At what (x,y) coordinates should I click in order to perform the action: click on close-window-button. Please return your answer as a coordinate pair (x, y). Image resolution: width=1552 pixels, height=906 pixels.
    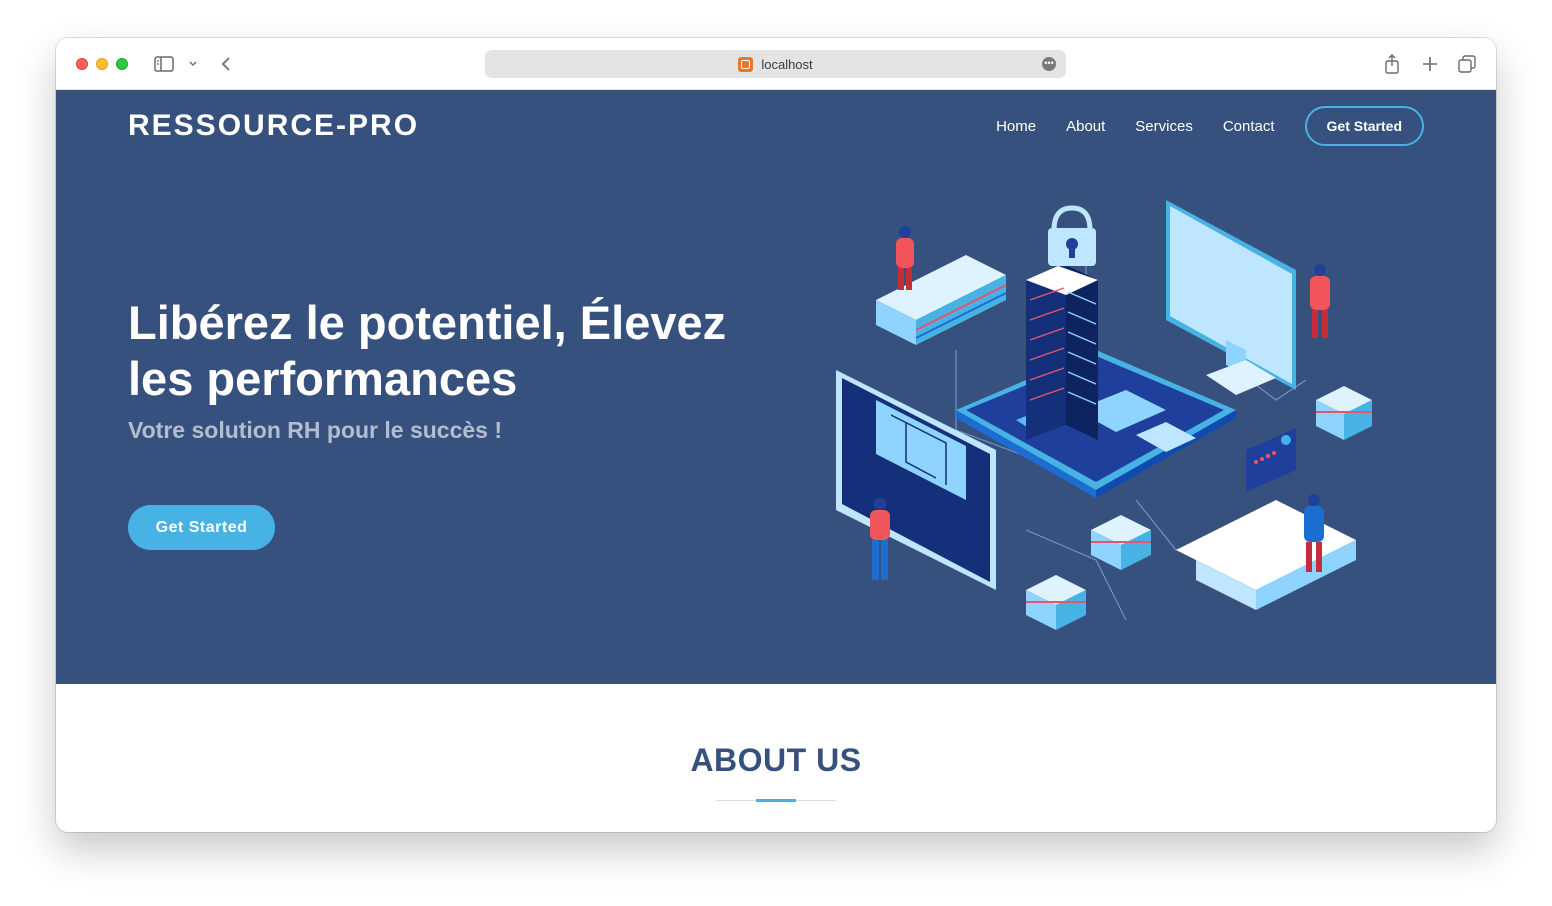
    Looking at the image, I should click on (82, 64).